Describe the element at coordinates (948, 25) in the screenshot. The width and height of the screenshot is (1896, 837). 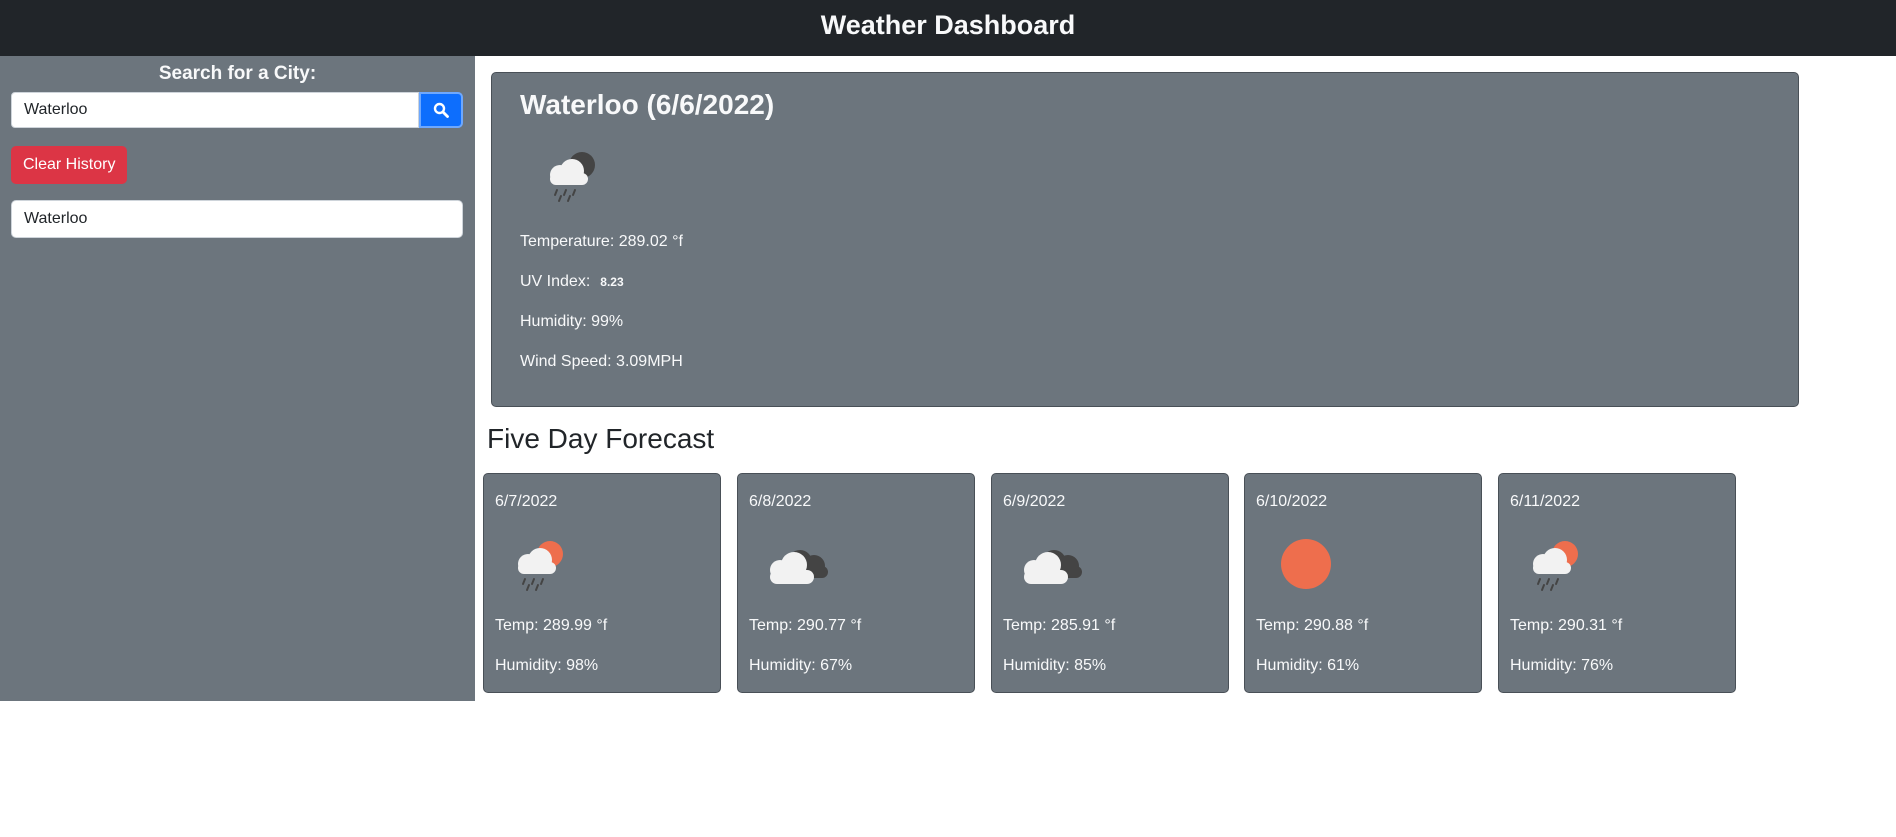
I see `app-title: Weather Dashboard` at that location.